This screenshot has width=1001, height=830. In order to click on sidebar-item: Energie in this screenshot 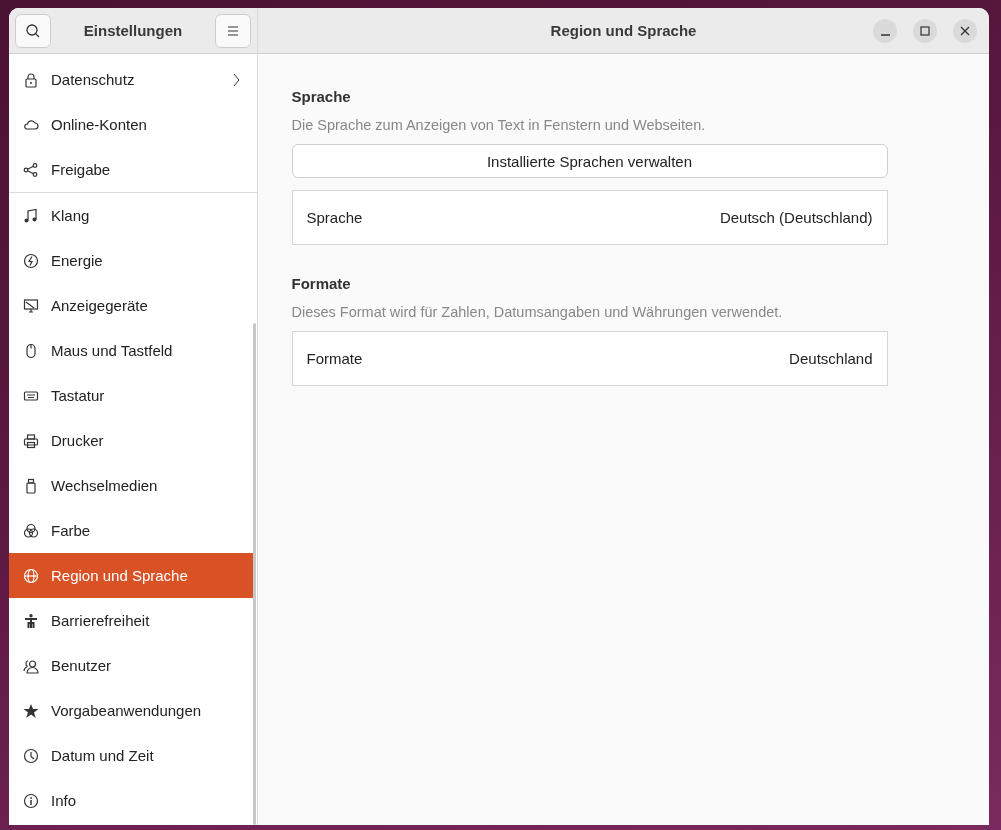, I will do `click(132, 260)`.